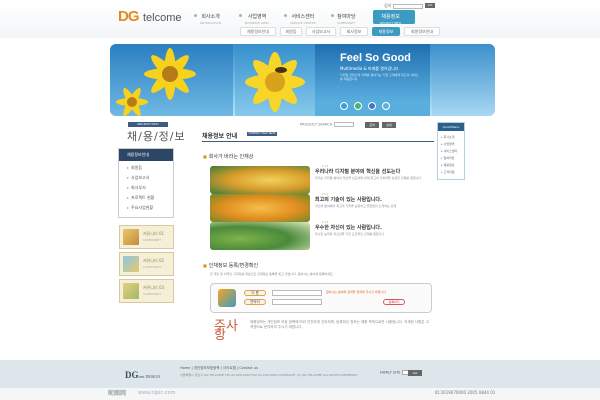 Image resolution: width=600 pixels, height=400 pixels. I want to click on nav-item-recruit: 채용정보 RECRUIT INFO, so click(390, 19).